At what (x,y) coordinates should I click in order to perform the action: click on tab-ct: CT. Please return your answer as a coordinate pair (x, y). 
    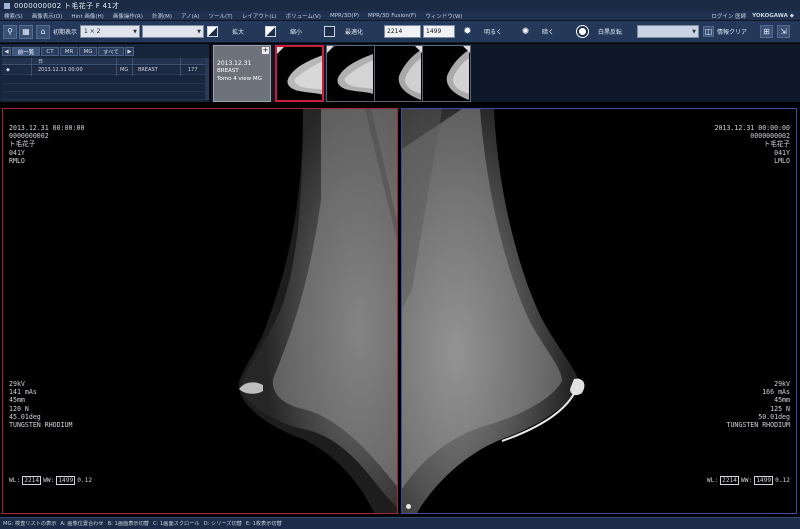
    Looking at the image, I should click on (50, 51).